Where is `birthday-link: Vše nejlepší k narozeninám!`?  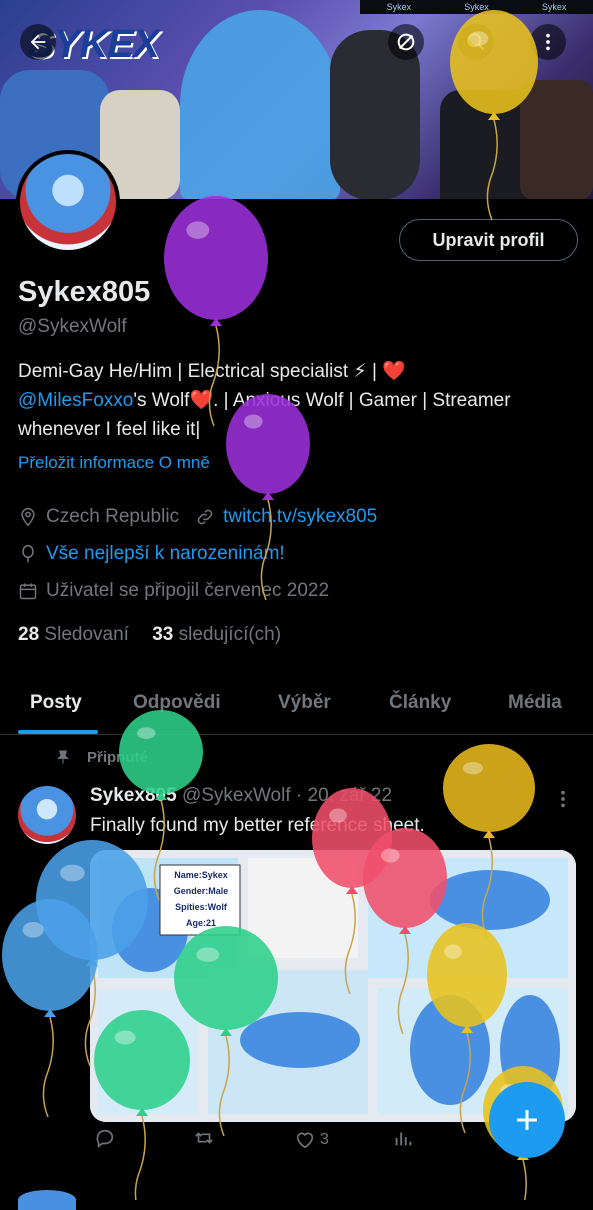 birthday-link: Vše nejlepší k narozeninám! is located at coordinates (165, 554).